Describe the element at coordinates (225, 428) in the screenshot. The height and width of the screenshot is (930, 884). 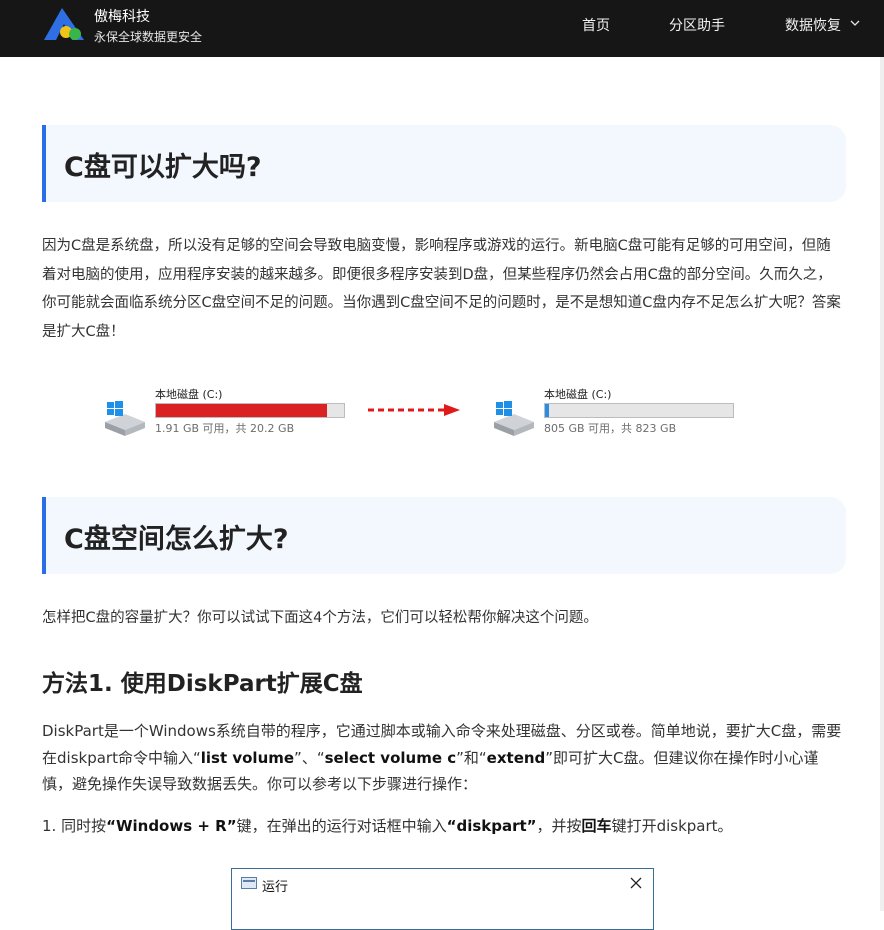
I see `disk-size-text: 1.91 GB 可用，共 20.2 GB` at that location.